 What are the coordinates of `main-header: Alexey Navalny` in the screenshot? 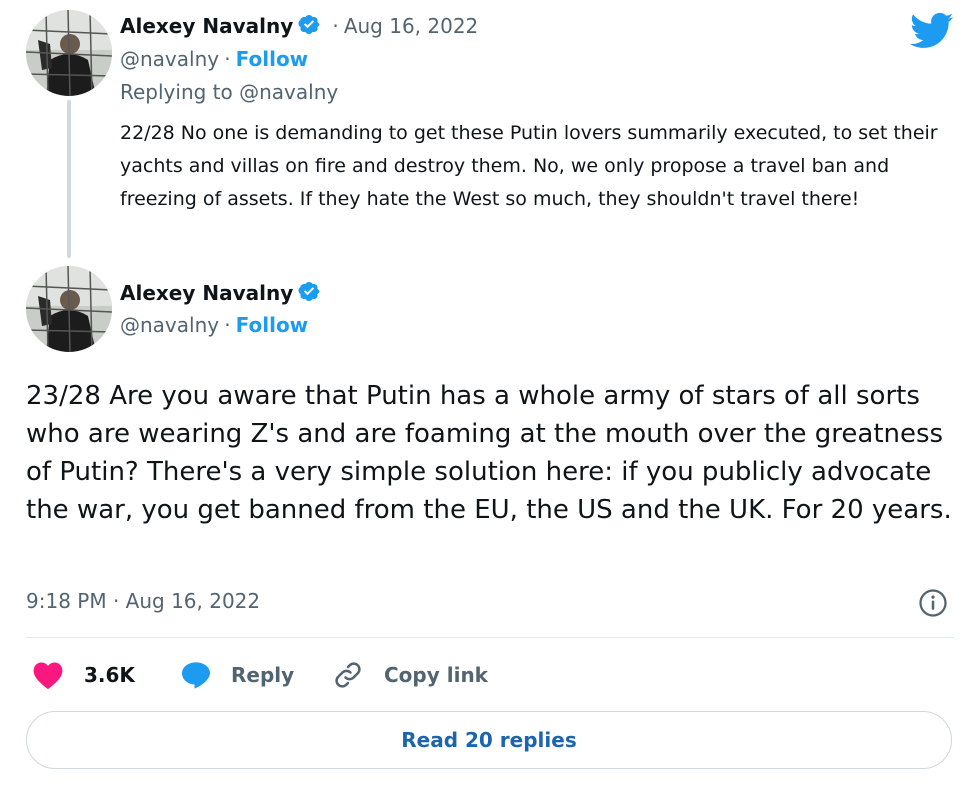 It's located at (220, 292).